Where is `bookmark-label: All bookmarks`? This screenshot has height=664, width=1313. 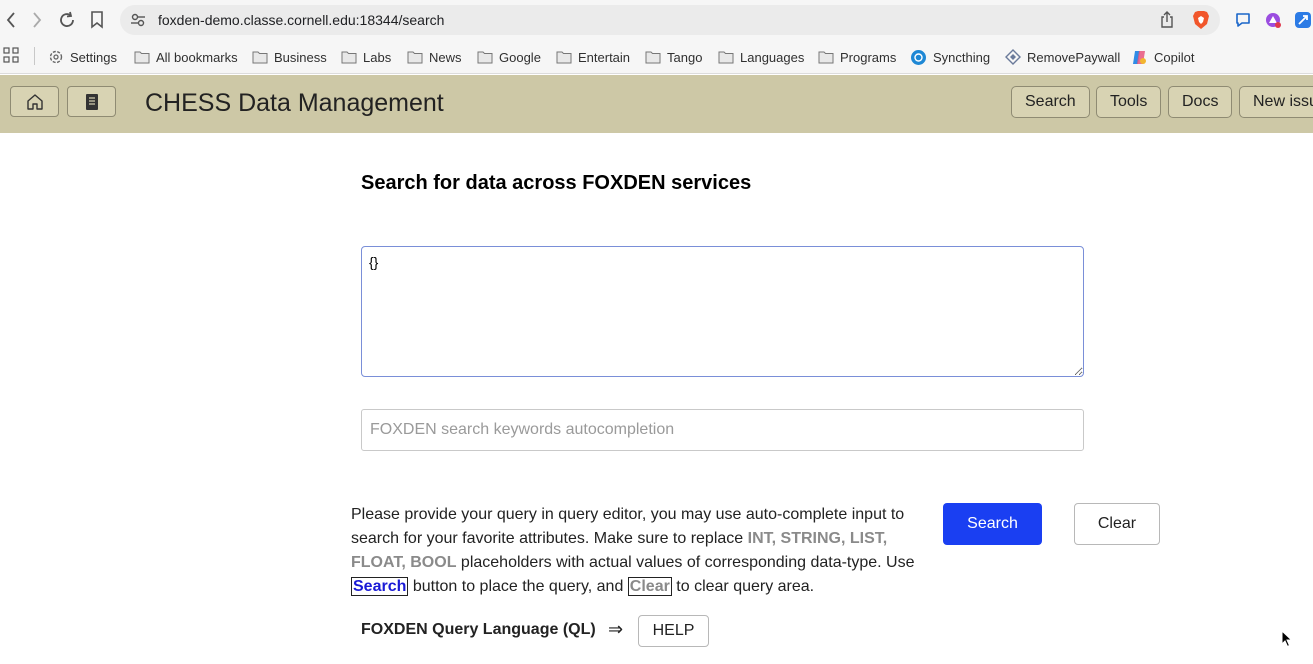
bookmark-label: All bookmarks is located at coordinates (197, 57).